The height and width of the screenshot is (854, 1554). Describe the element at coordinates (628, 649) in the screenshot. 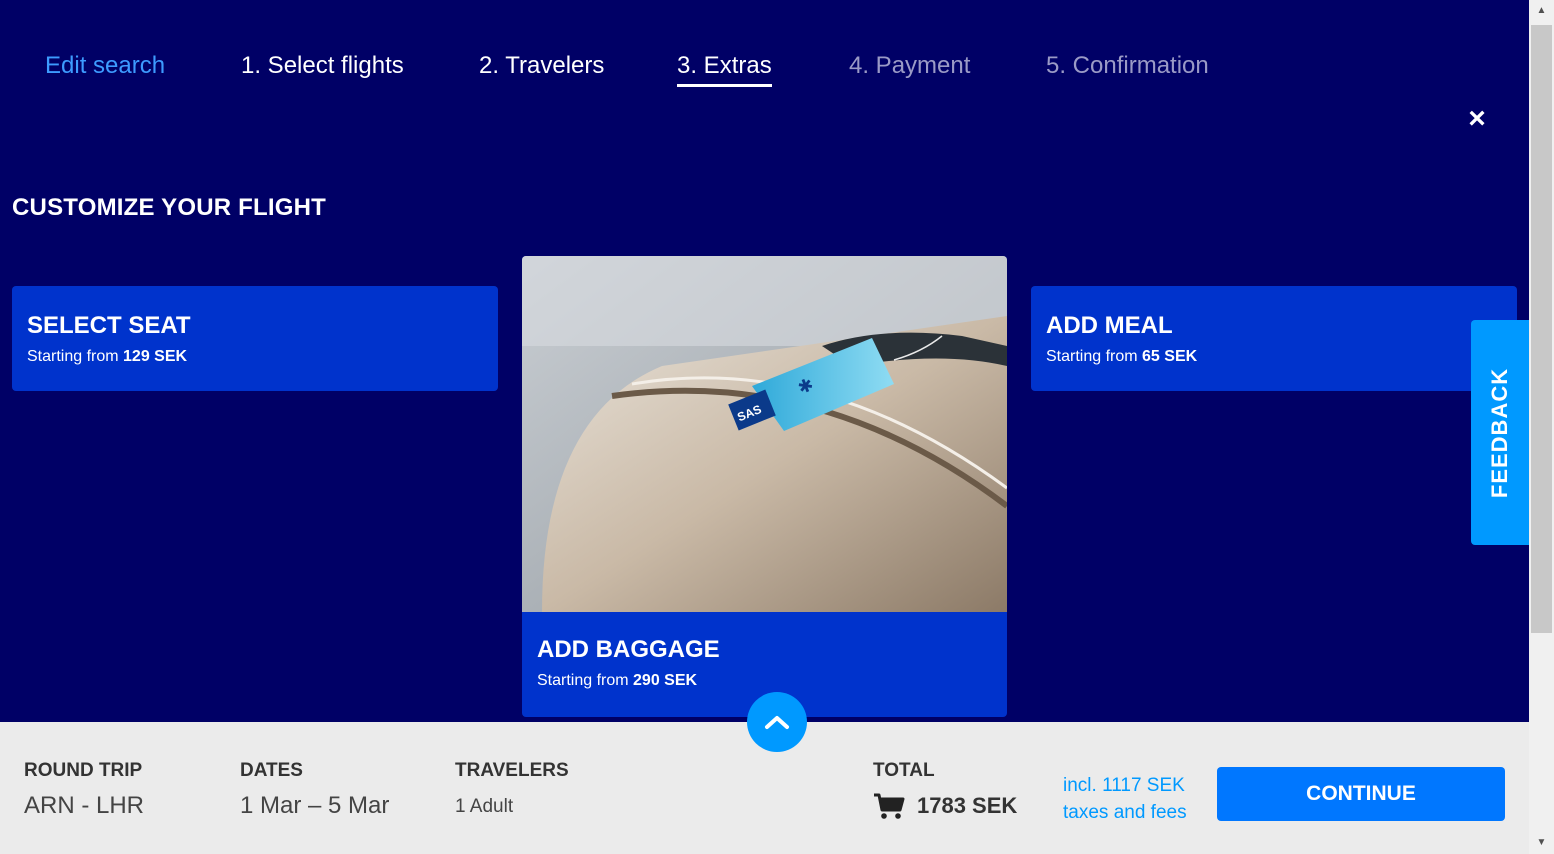

I see `add-baggage-title: ADD BAGGAGE` at that location.